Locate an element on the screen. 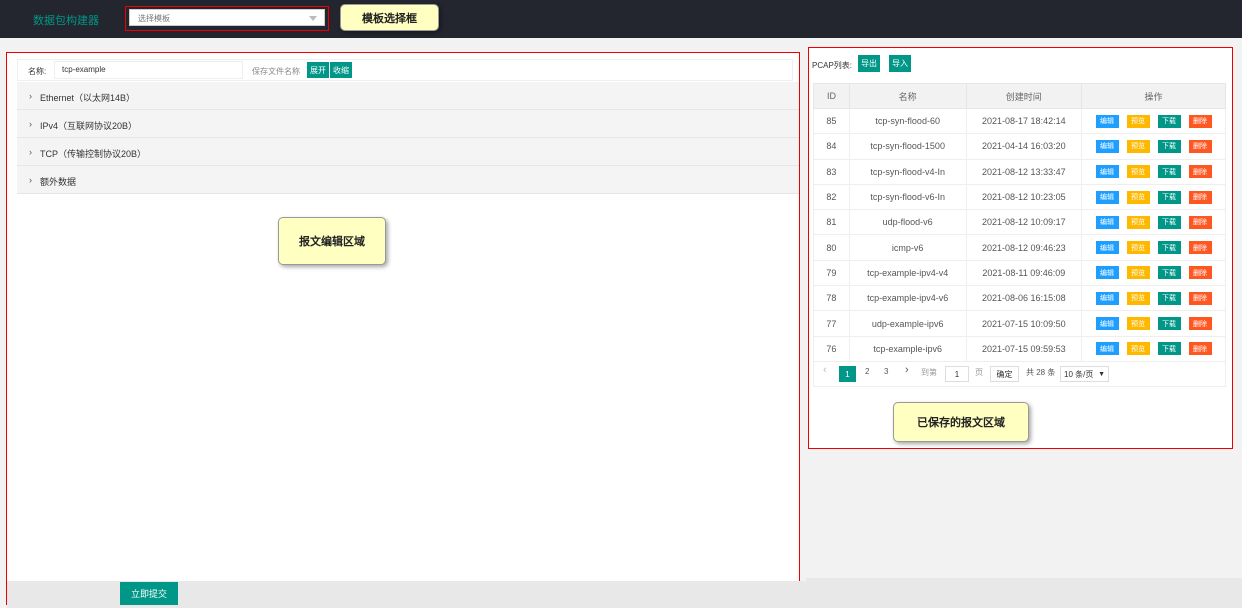 The width and height of the screenshot is (1242, 608). section-title: IPv4（互联网协议20B） is located at coordinates (89, 126).